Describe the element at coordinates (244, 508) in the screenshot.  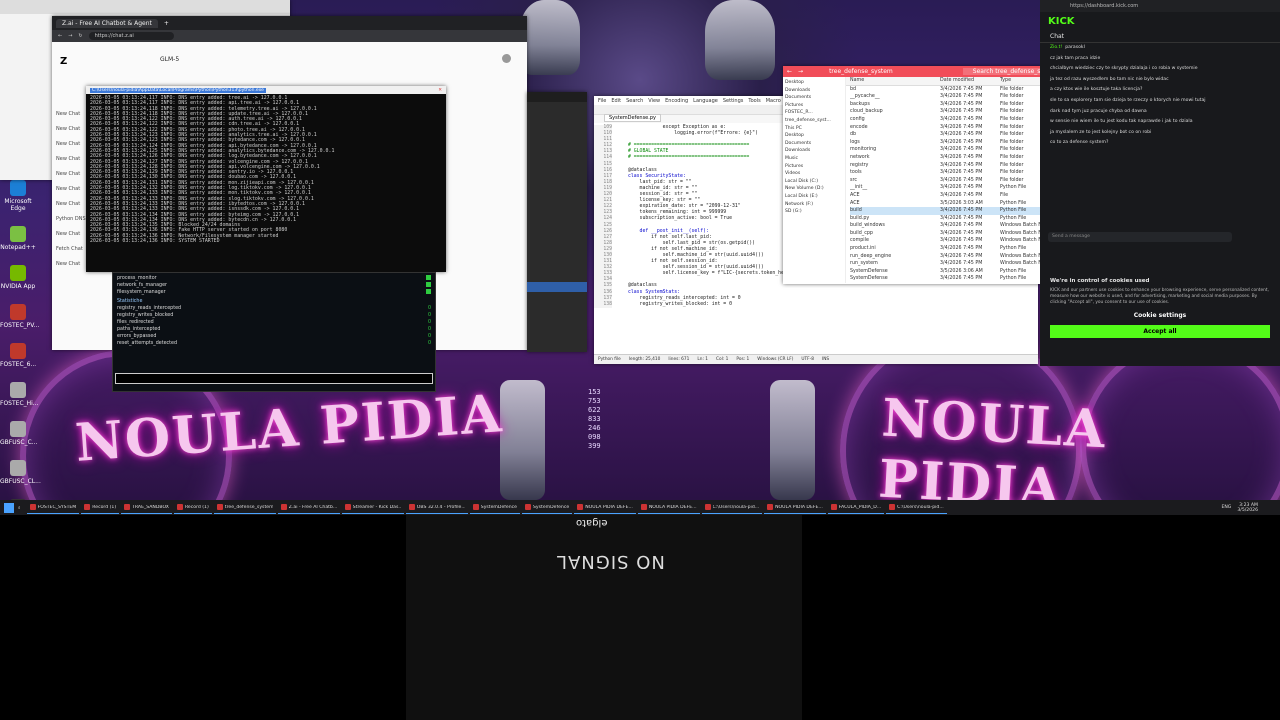
I see `taskbar-item: tree_defense_system` at that location.